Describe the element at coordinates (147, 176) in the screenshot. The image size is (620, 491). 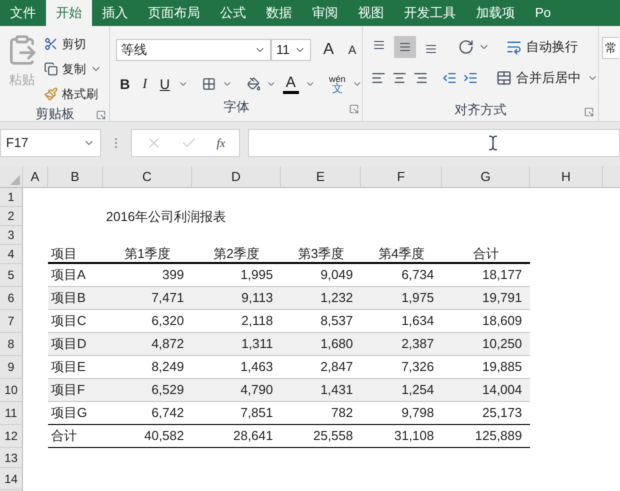
I see `column-header: C` at that location.